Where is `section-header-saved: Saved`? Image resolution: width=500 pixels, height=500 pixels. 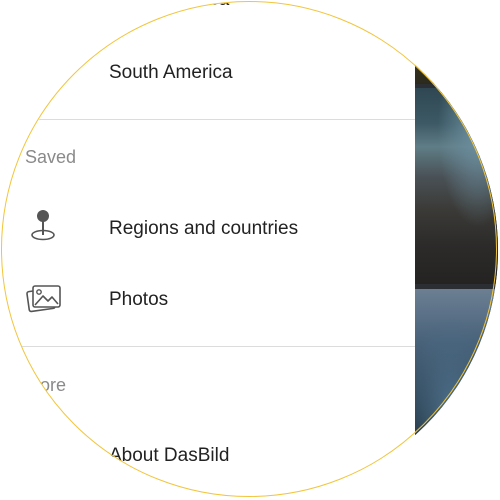 section-header-saved: Saved is located at coordinates (51, 157).